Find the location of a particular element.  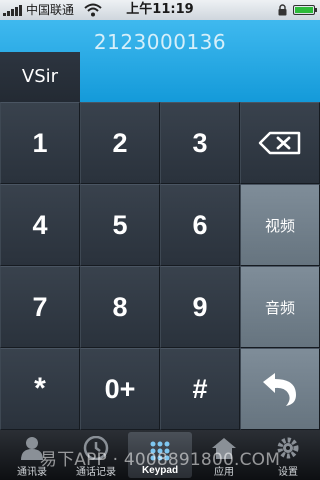

tab-apps: 应用 is located at coordinates (224, 455).